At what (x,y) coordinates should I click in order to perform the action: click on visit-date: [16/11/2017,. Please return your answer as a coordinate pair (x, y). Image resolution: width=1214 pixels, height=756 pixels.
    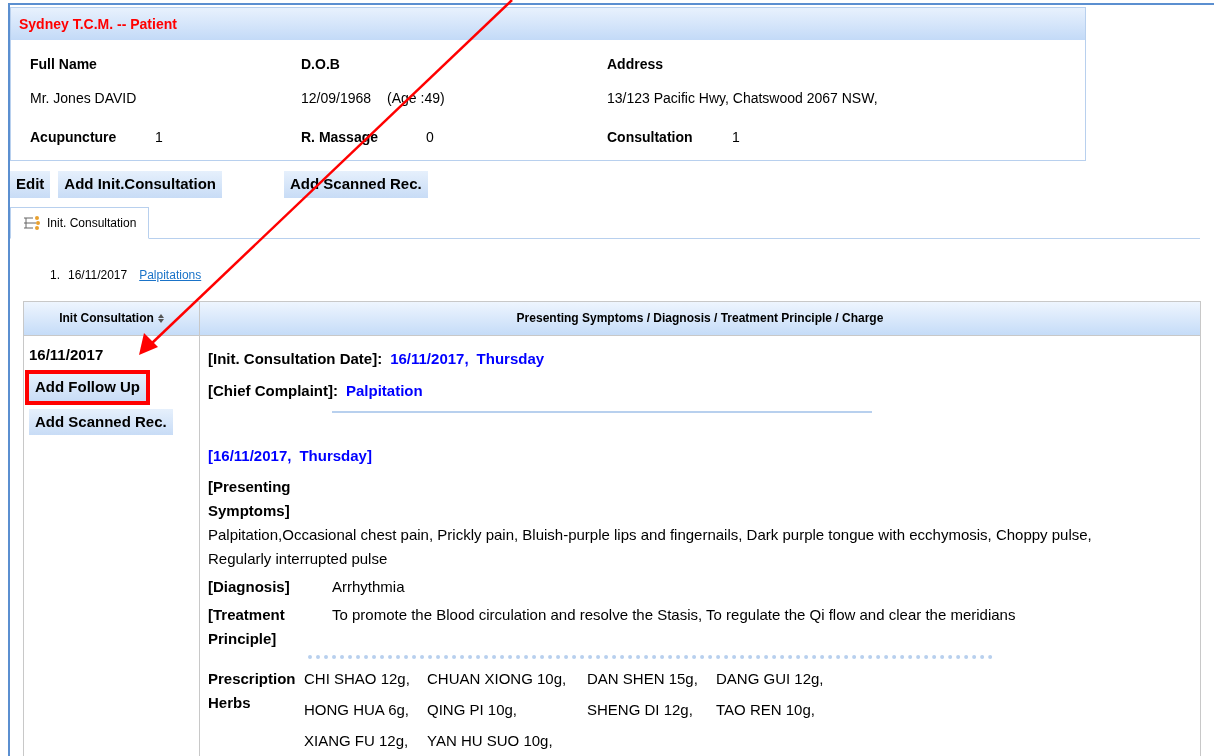
    Looking at the image, I should click on (250, 455).